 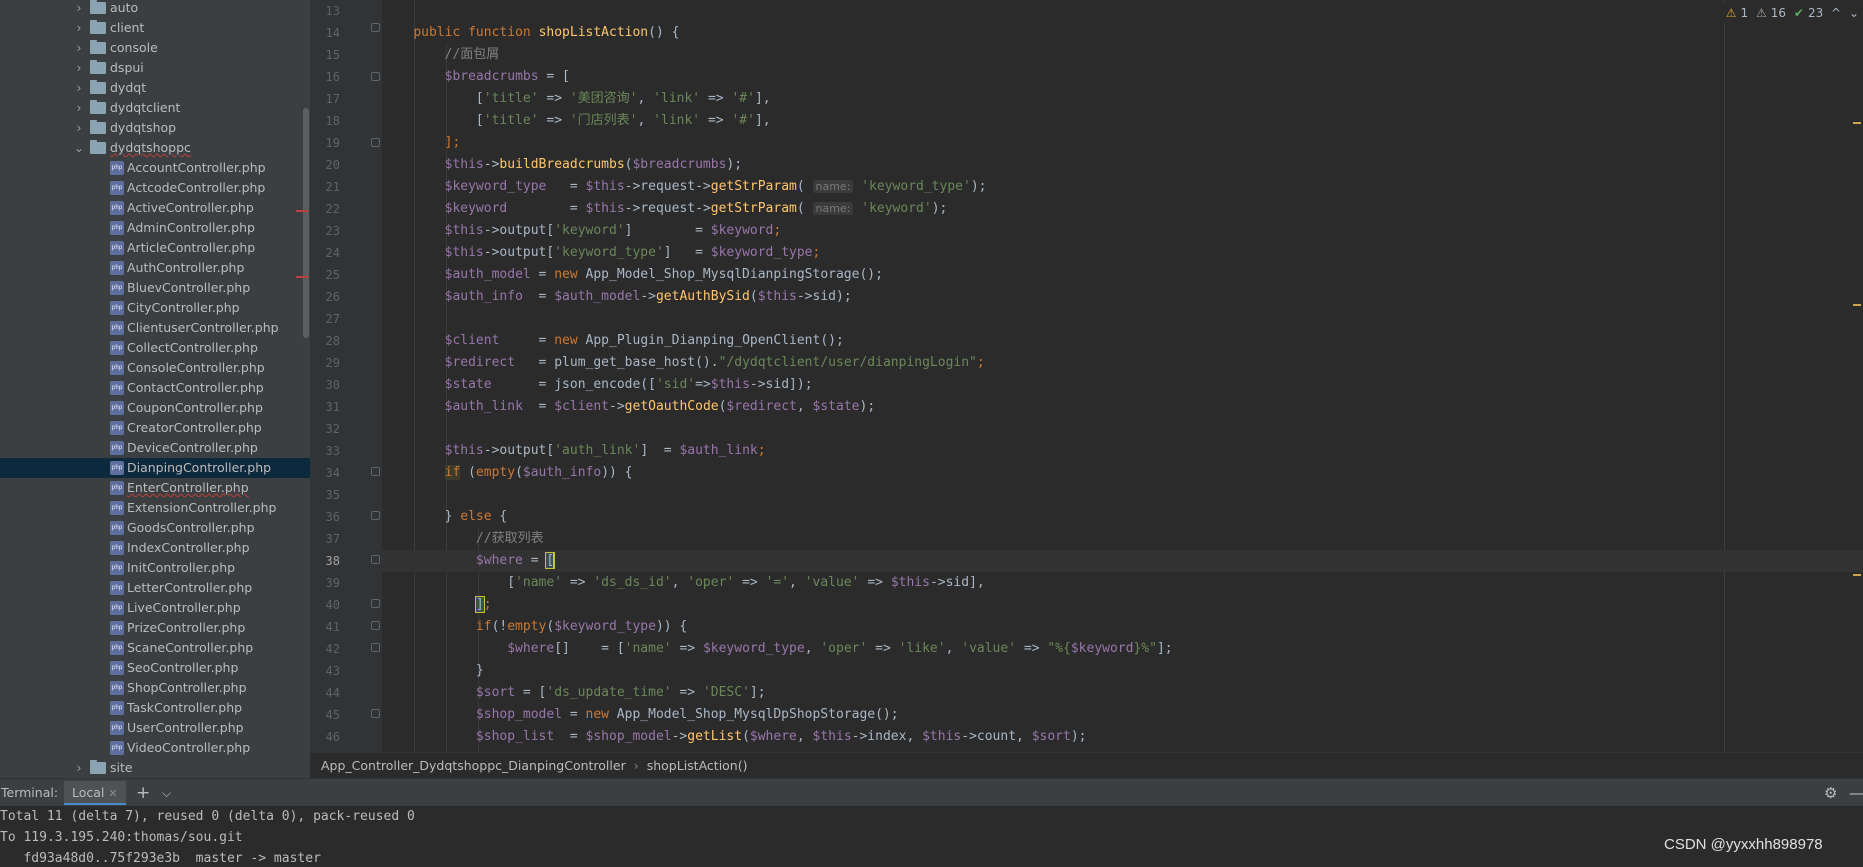 What do you see at coordinates (155, 608) in the screenshot?
I see `tree-file: php LiveController.php` at bounding box center [155, 608].